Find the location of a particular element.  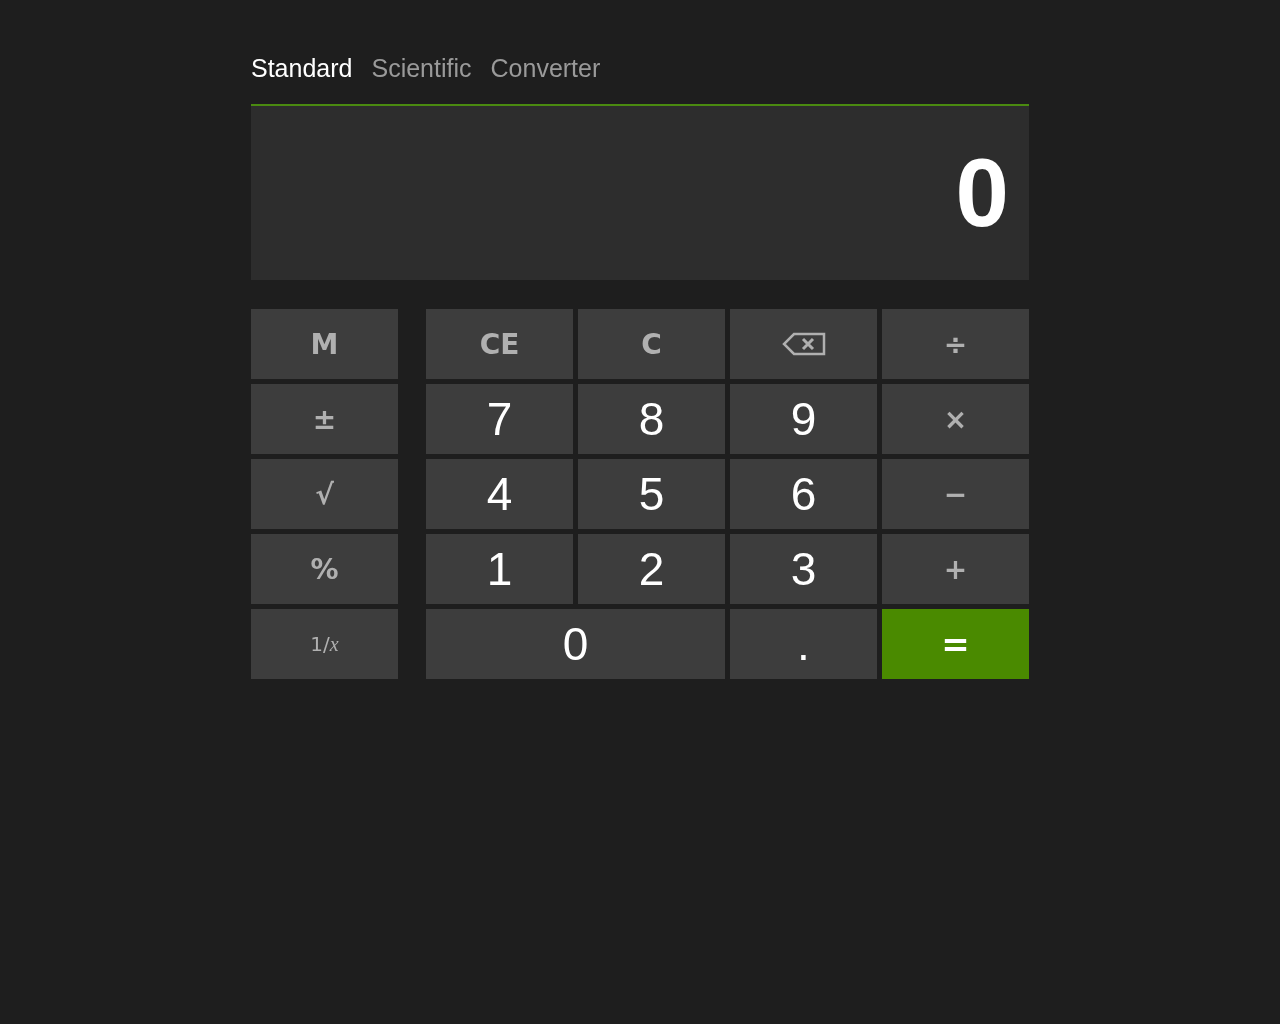

mode-tab: Converter is located at coordinates (545, 68).